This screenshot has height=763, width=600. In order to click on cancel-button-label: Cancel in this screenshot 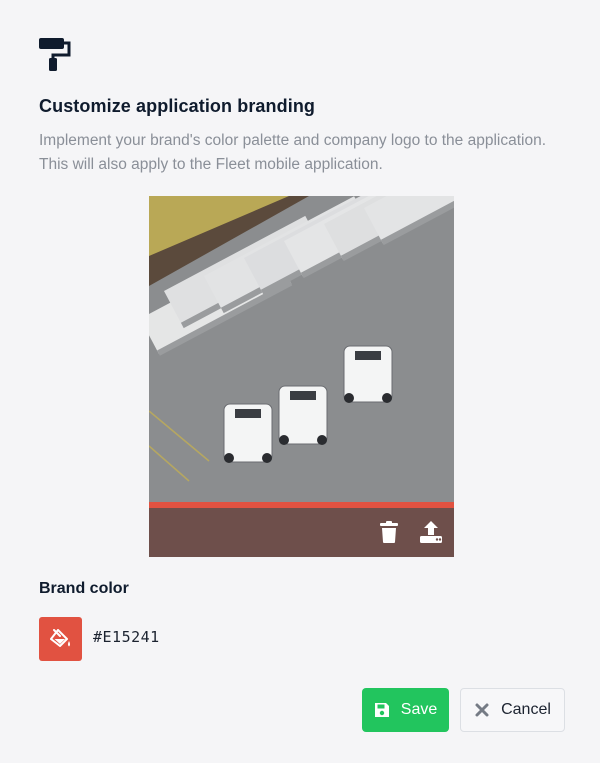, I will do `click(526, 709)`.